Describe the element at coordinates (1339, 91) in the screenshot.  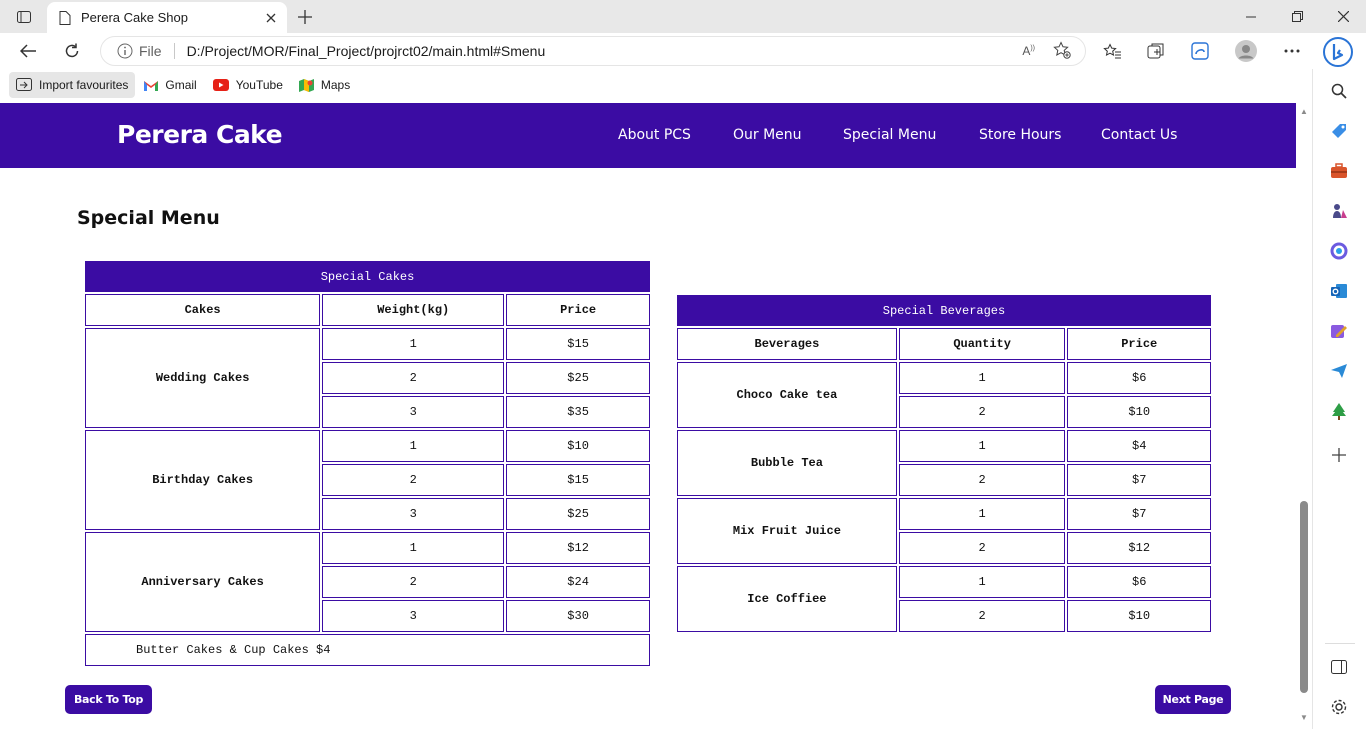
I see `search-icon` at that location.